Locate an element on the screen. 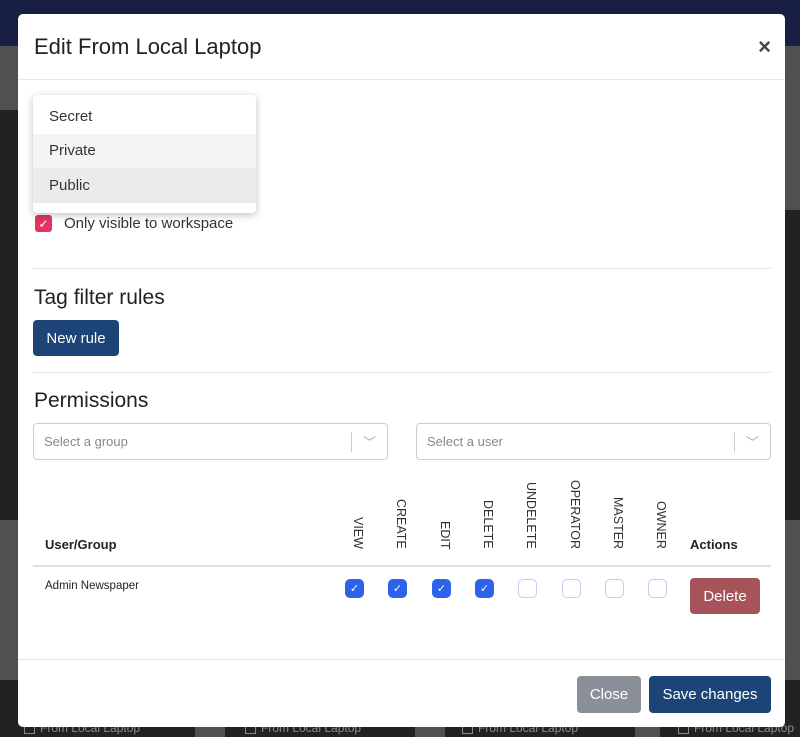 This screenshot has height=737, width=800. option-secret: Secret is located at coordinates (144, 116).